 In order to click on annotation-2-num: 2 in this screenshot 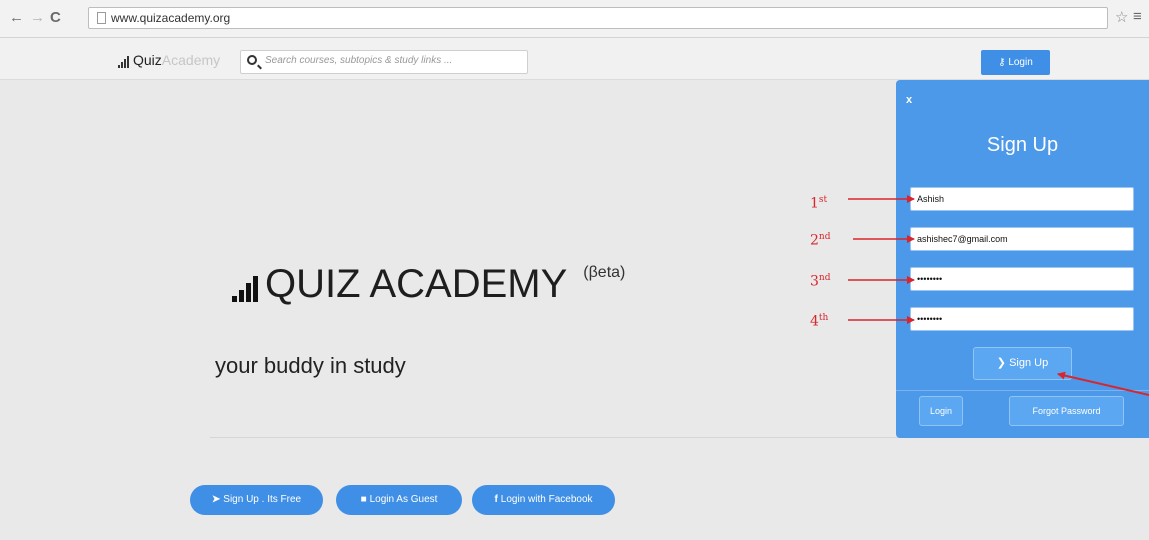, I will do `click(814, 240)`.